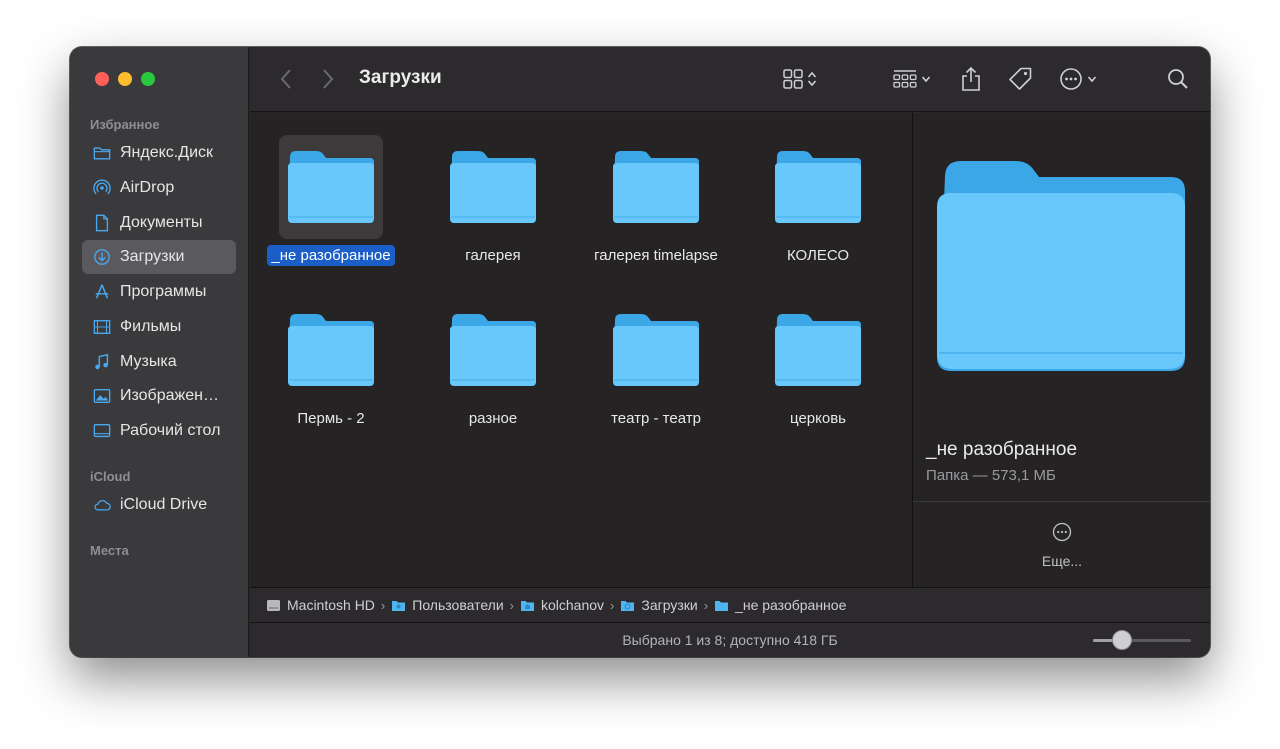 The height and width of the screenshot is (749, 1280). I want to click on sidebar-section-icloud: iCloud, so click(110, 476).